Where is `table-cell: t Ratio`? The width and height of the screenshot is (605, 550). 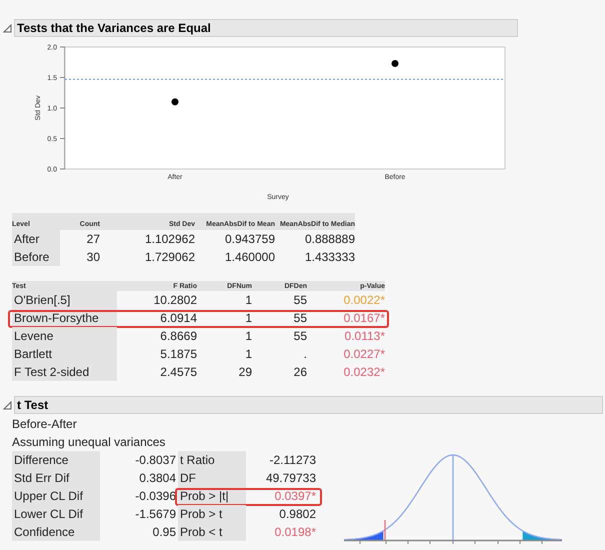 table-cell: t Ratio is located at coordinates (212, 460).